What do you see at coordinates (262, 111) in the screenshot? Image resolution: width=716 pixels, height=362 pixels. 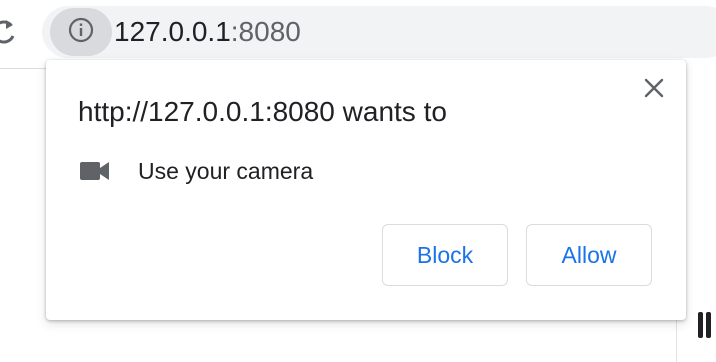 I see `prompt-title: http://127.0.0.1:8080 wants to` at bounding box center [262, 111].